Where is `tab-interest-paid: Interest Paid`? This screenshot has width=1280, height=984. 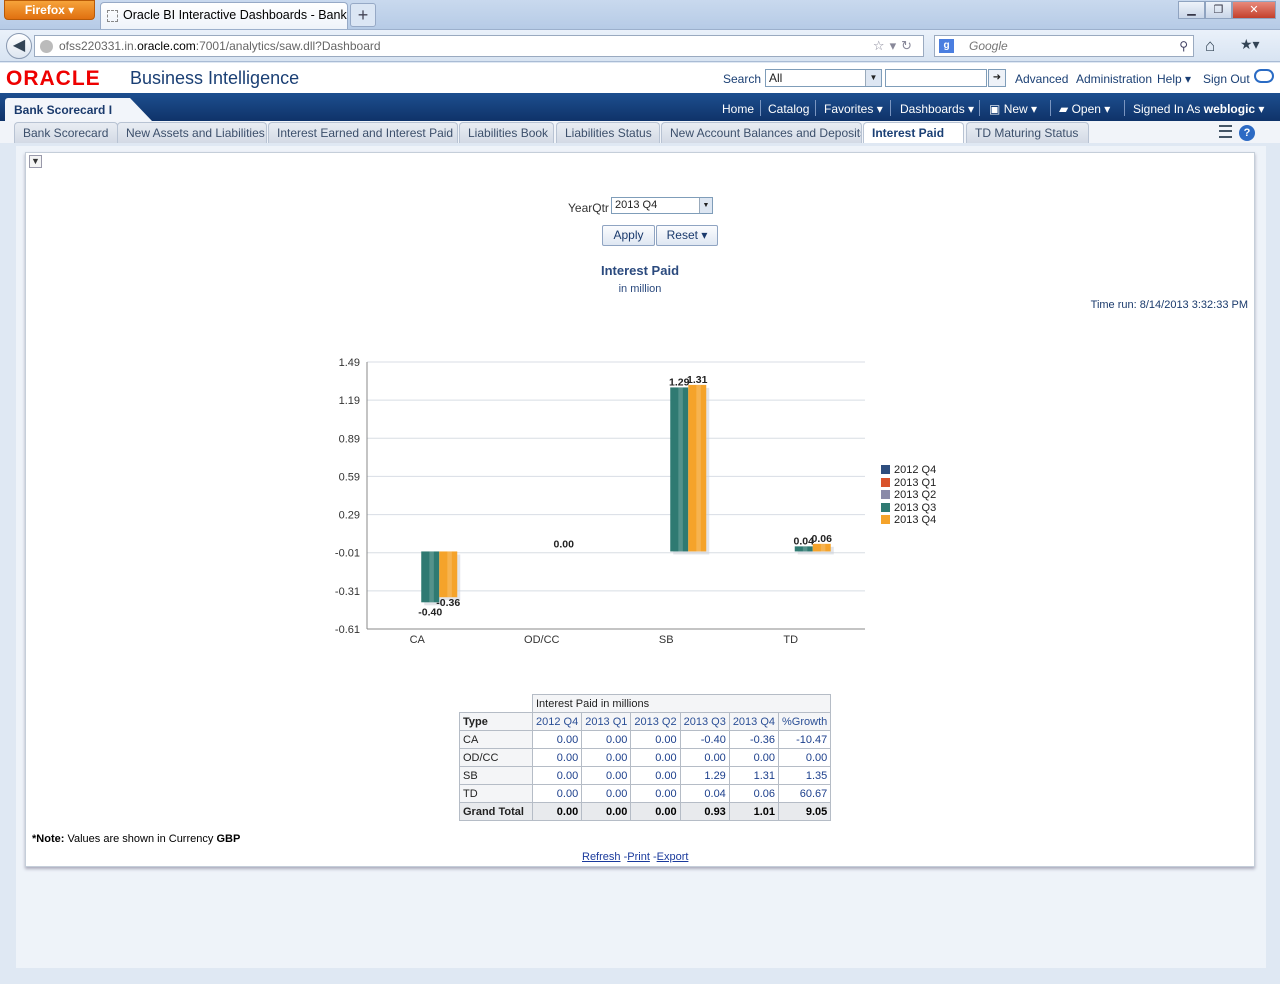 tab-interest-paid: Interest Paid is located at coordinates (913, 132).